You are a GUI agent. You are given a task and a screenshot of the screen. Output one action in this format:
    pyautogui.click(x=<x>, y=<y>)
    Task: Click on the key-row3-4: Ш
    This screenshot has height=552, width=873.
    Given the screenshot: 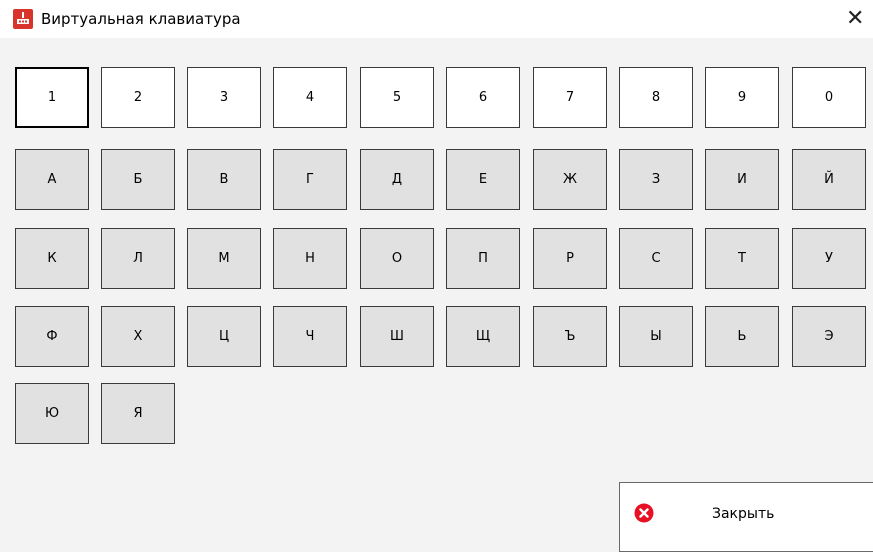 What is the action you would take?
    pyautogui.click(x=397, y=336)
    